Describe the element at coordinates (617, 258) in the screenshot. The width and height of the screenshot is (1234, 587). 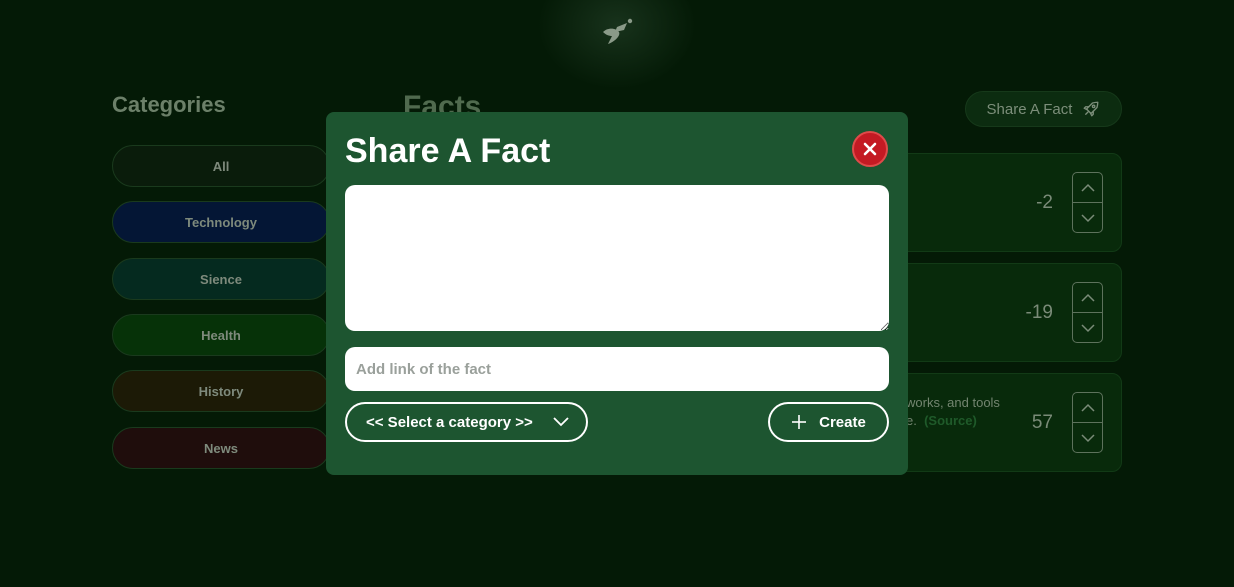
I see `fact-textarea` at that location.